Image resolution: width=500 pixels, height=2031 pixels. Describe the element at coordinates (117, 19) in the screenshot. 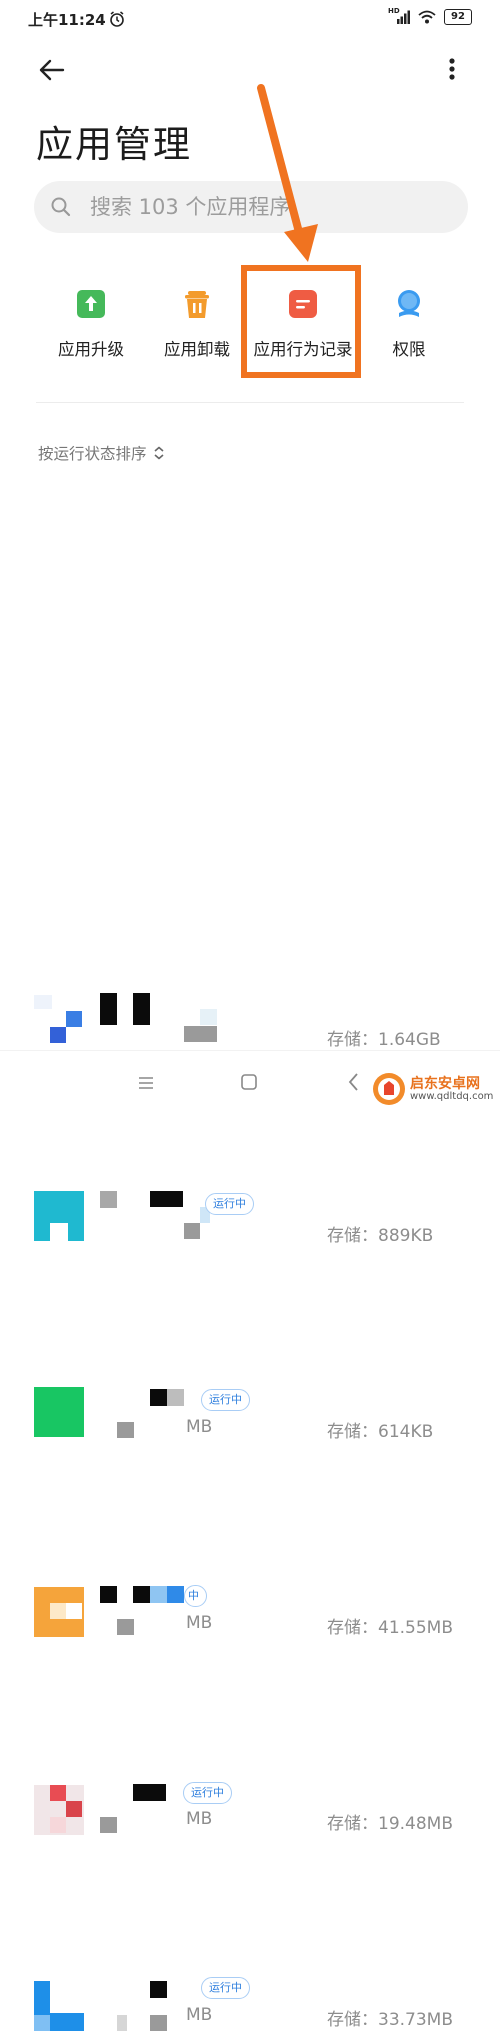

I see `alarm-icon` at that location.